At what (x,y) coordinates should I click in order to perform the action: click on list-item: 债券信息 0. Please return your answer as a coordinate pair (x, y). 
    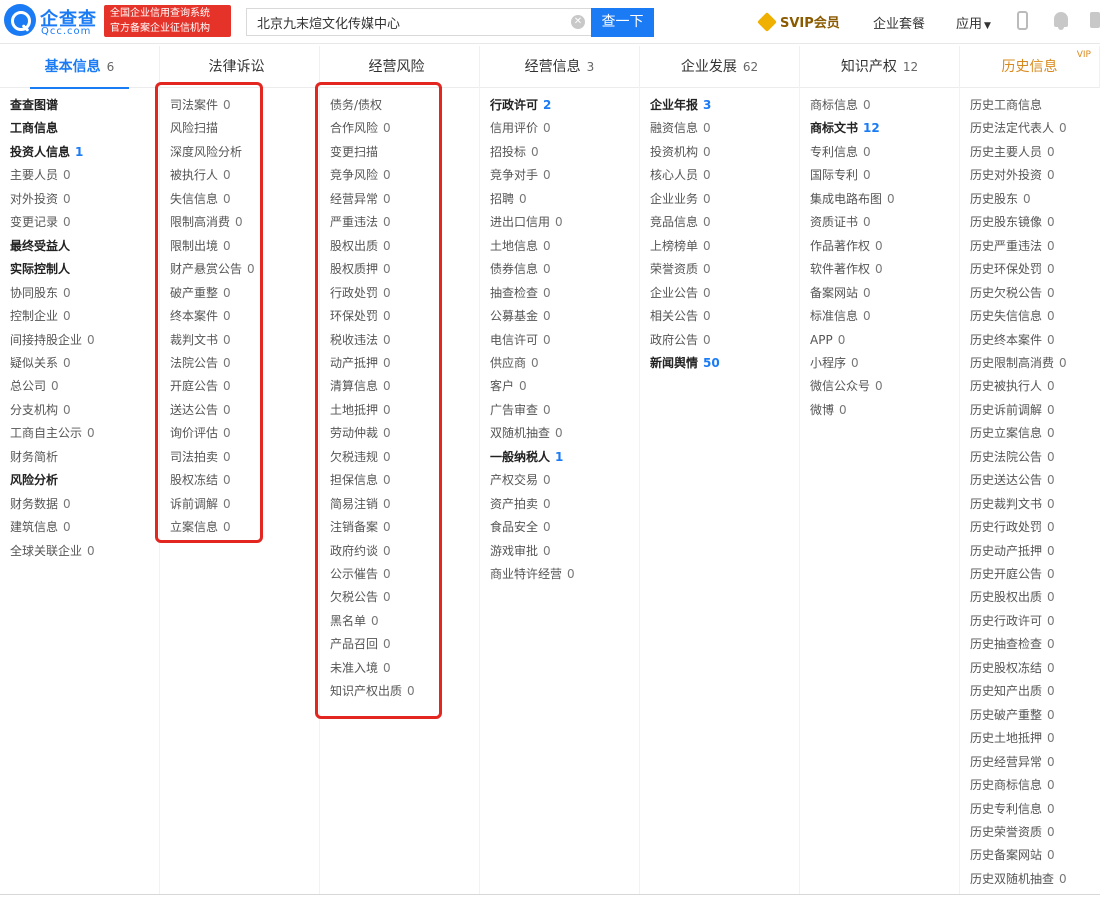
    Looking at the image, I should click on (520, 269).